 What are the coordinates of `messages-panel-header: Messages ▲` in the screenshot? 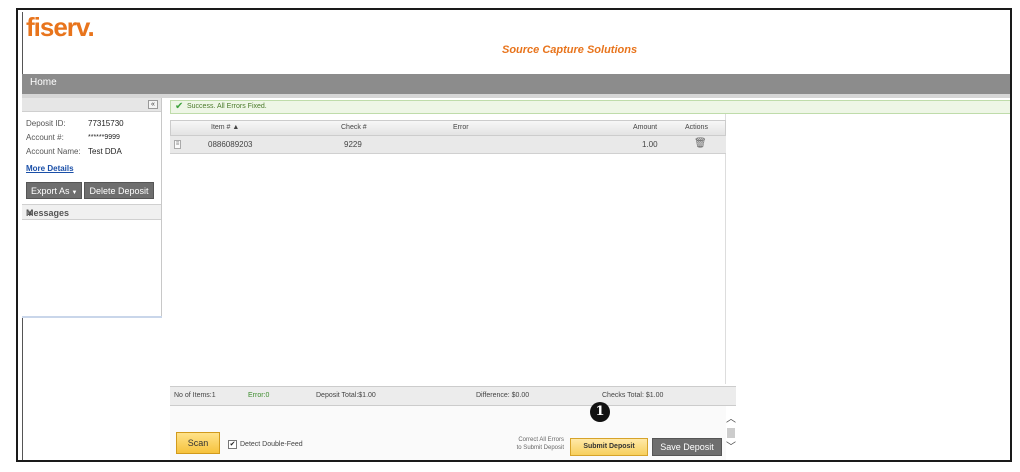 It's located at (91, 212).